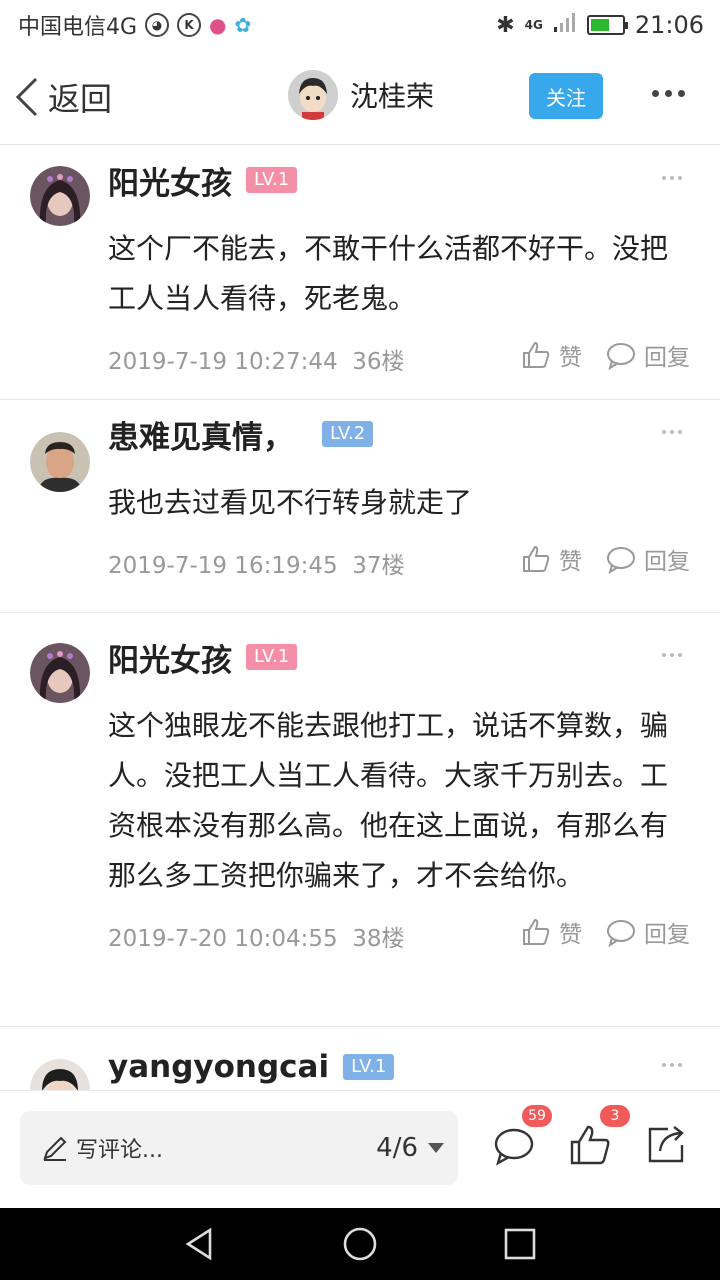 Image resolution: width=720 pixels, height=1280 pixels. I want to click on k-icon: K, so click(189, 25).